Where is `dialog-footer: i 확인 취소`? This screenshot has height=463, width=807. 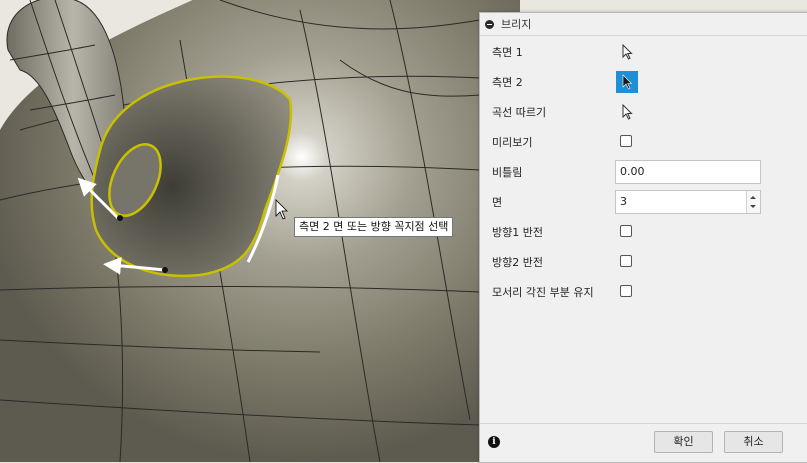 dialog-footer: i 확인 취소 is located at coordinates (643, 442).